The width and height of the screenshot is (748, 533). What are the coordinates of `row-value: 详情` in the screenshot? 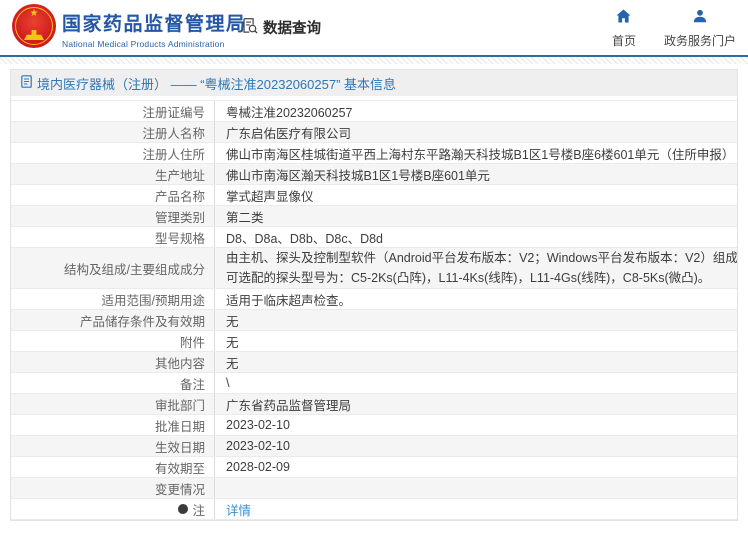 It's located at (476, 509).